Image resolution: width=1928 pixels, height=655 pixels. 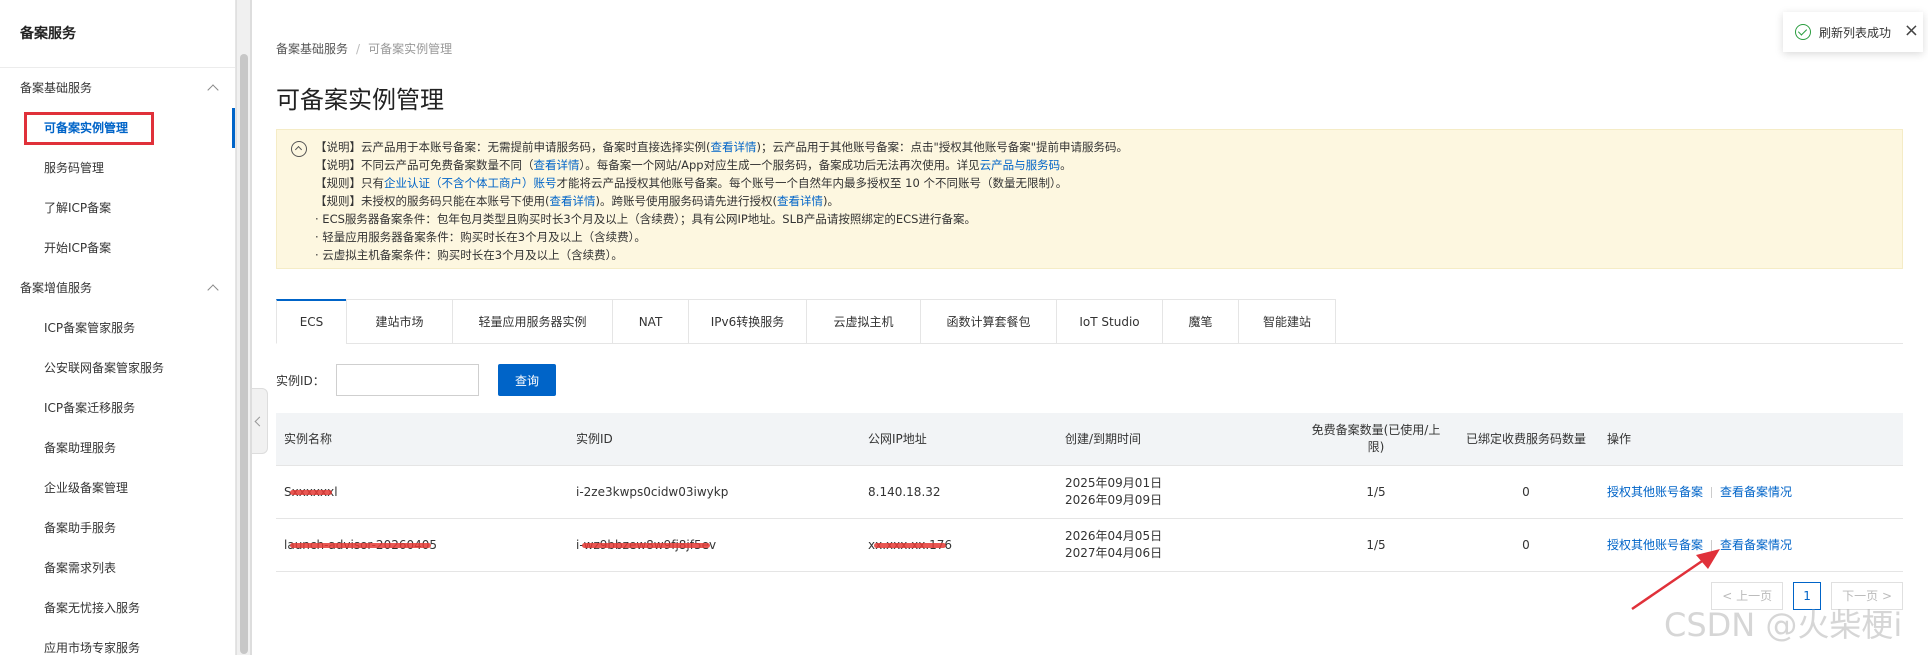 What do you see at coordinates (410, 49) in the screenshot?
I see `breadcrumb-current: 可备案实例管理` at bounding box center [410, 49].